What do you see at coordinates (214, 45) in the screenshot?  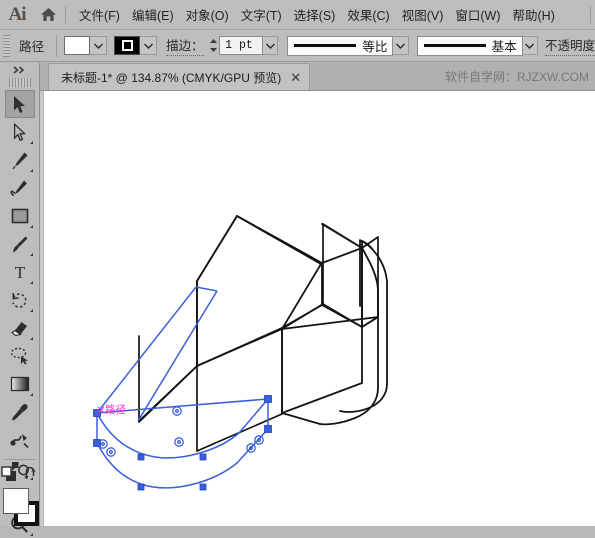 I see `stroke-weight-stepper` at bounding box center [214, 45].